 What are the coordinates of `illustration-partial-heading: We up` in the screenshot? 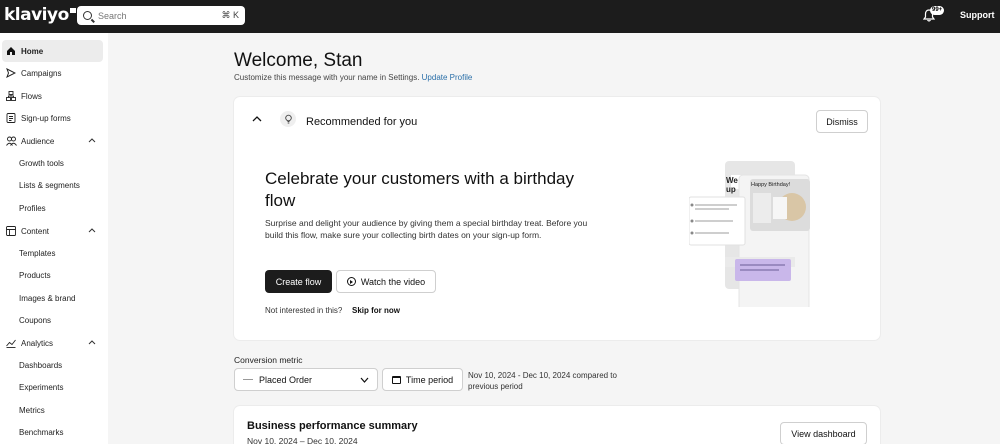 It's located at (732, 185).